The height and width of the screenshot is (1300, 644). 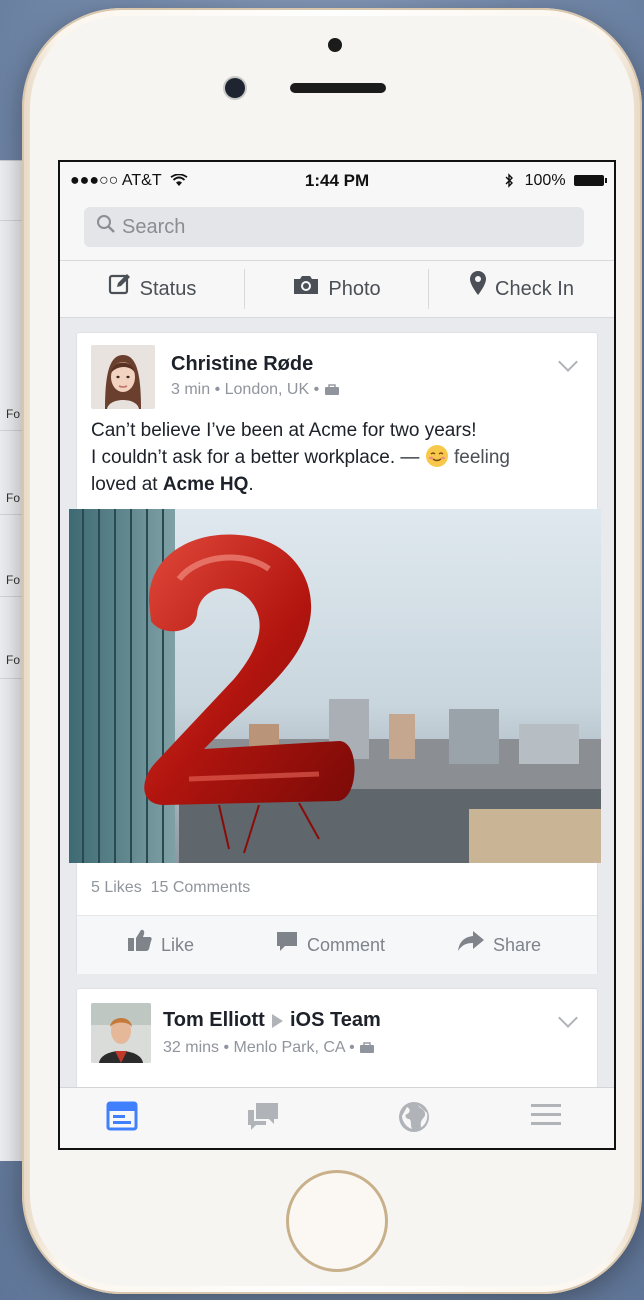 I want to click on feeling-label: feeling, so click(x=482, y=457).